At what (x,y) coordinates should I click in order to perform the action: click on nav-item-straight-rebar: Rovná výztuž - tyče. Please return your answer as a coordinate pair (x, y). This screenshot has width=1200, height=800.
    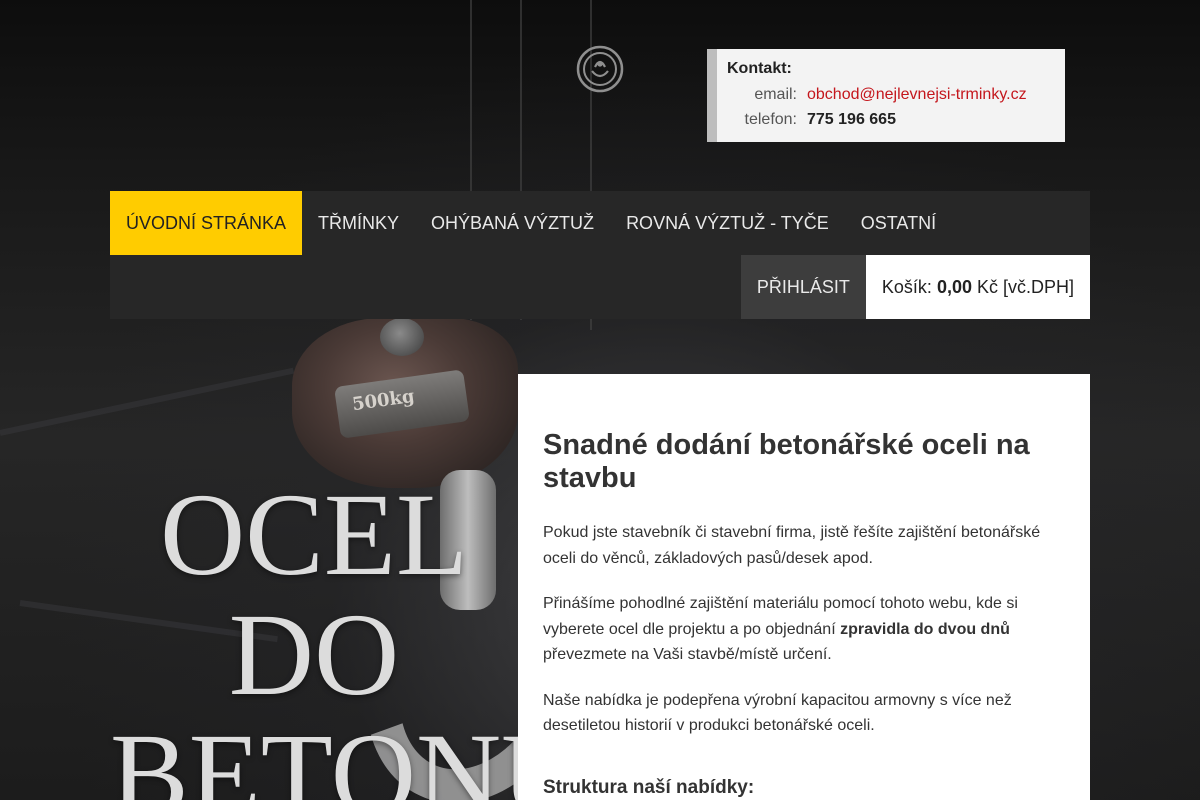
    Looking at the image, I should click on (727, 223).